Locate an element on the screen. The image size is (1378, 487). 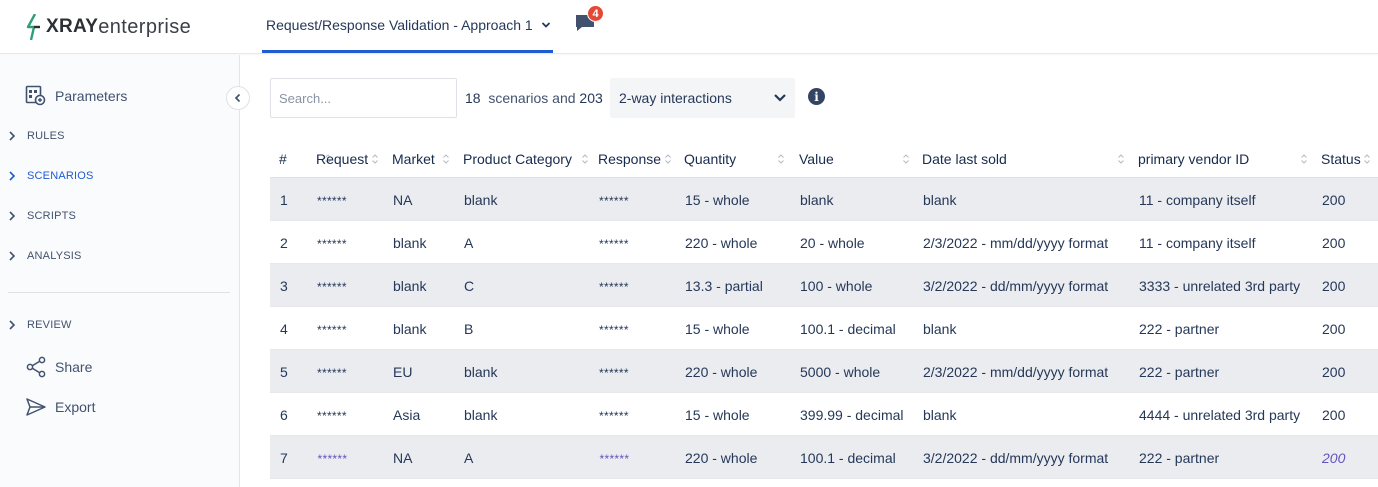
header-col-market: Market is located at coordinates (413, 159).